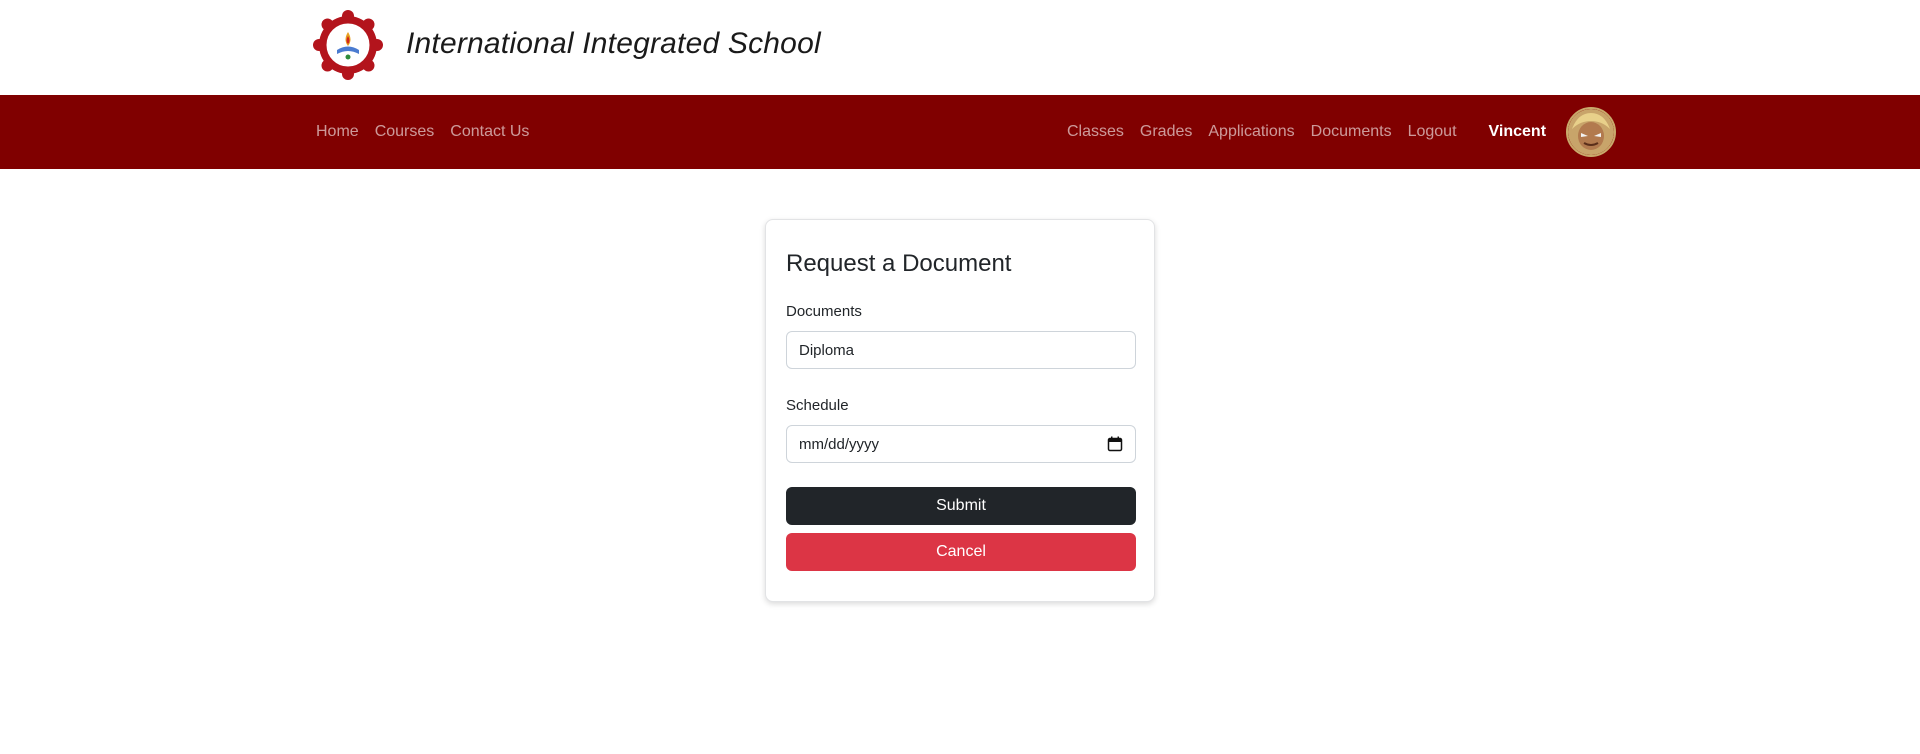 The height and width of the screenshot is (754, 1920). Describe the element at coordinates (1351, 132) in the screenshot. I see `nav-link-documents: Documents` at that location.